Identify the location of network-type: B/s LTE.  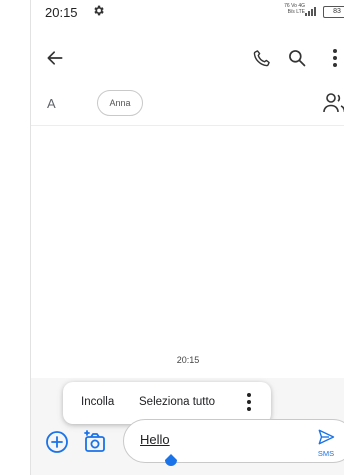
(296, 12).